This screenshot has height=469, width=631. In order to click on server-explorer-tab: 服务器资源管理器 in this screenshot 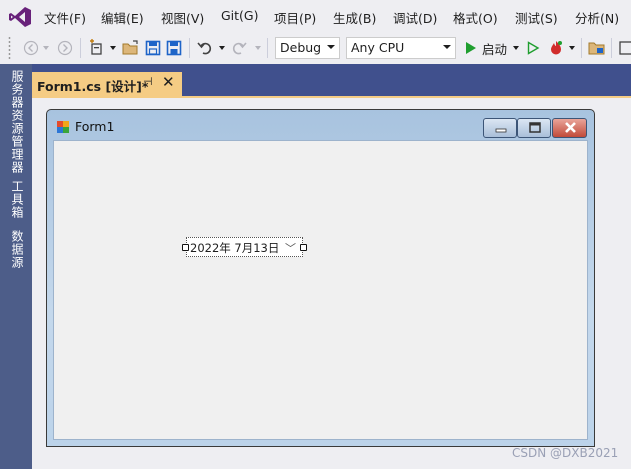, I will do `click(17, 122)`.